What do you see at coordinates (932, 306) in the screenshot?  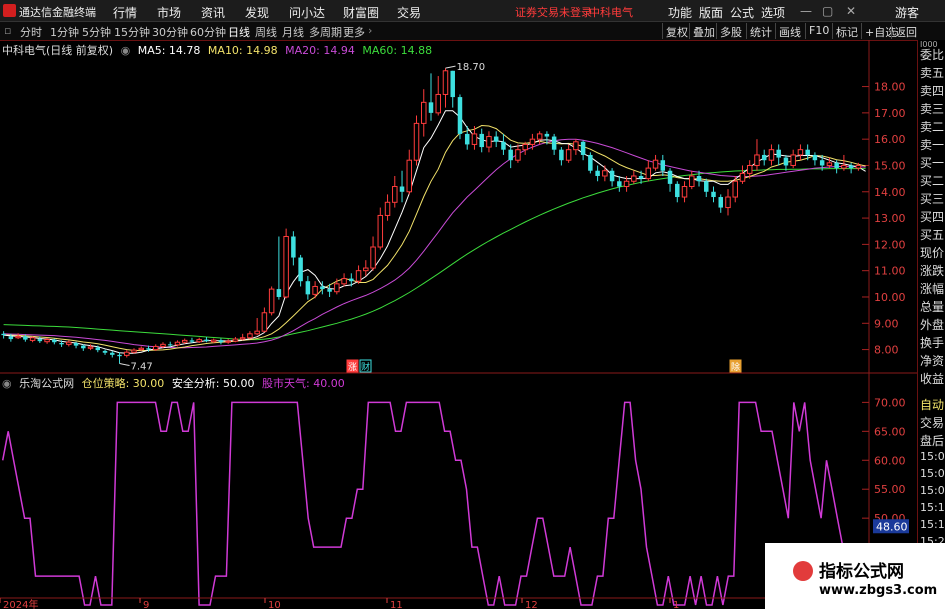 I see `side-panel-item: 总量` at bounding box center [932, 306].